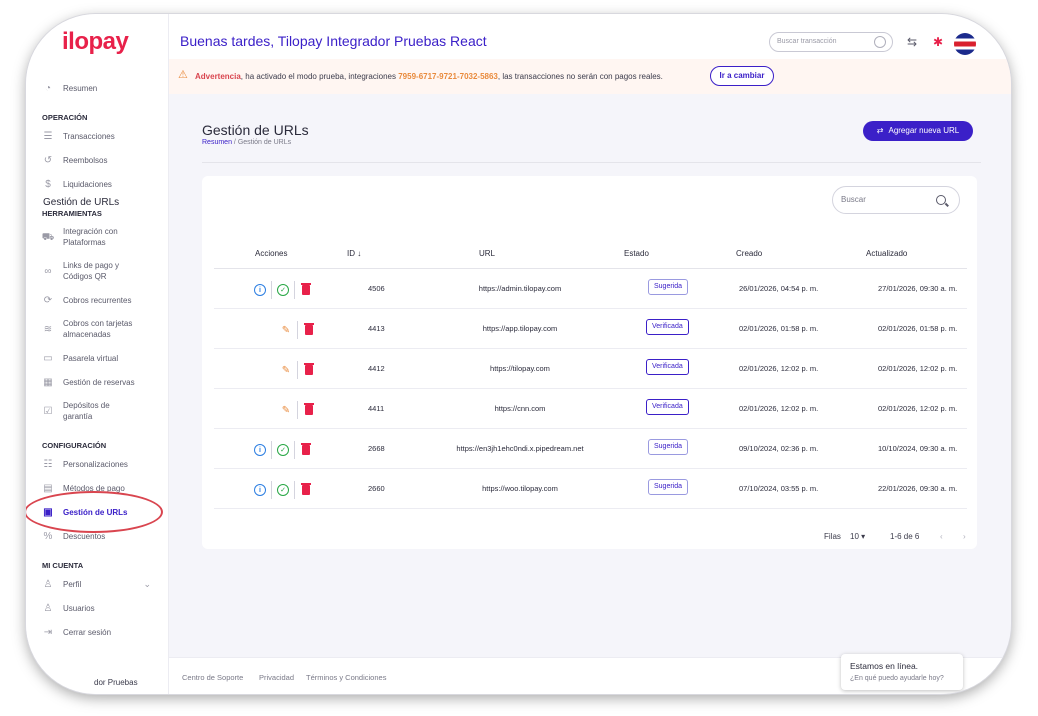 The width and height of the screenshot is (1038, 716). Describe the element at coordinates (65, 117) in the screenshot. I see `sidebar-section-operacion: OPERACIÓN` at that location.